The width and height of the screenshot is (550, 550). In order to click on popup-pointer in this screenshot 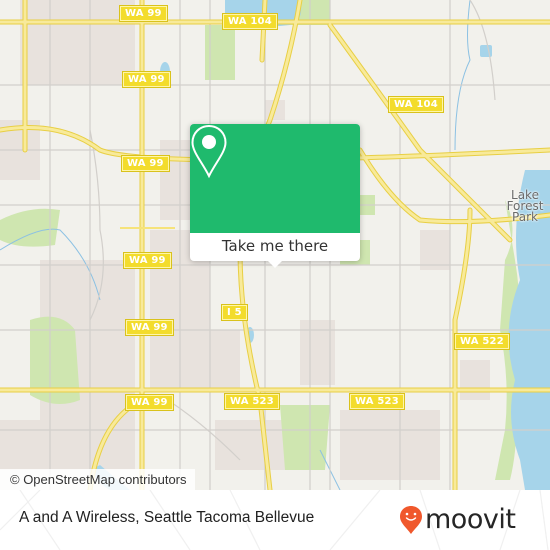, I will do `click(275, 264)`.